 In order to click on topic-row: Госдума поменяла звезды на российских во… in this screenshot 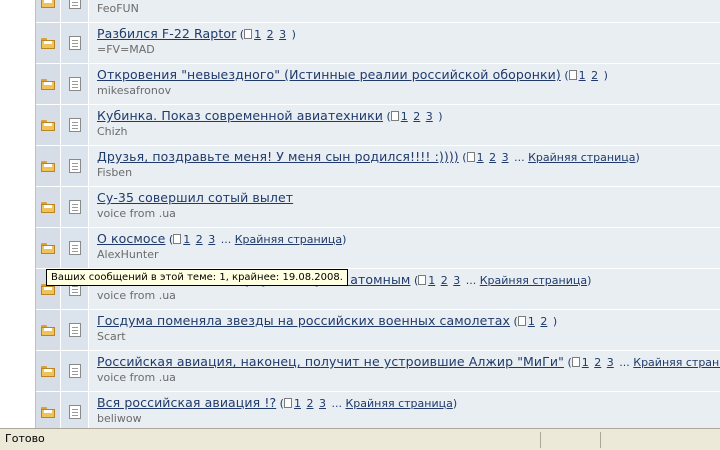, I will do `click(378, 330)`.